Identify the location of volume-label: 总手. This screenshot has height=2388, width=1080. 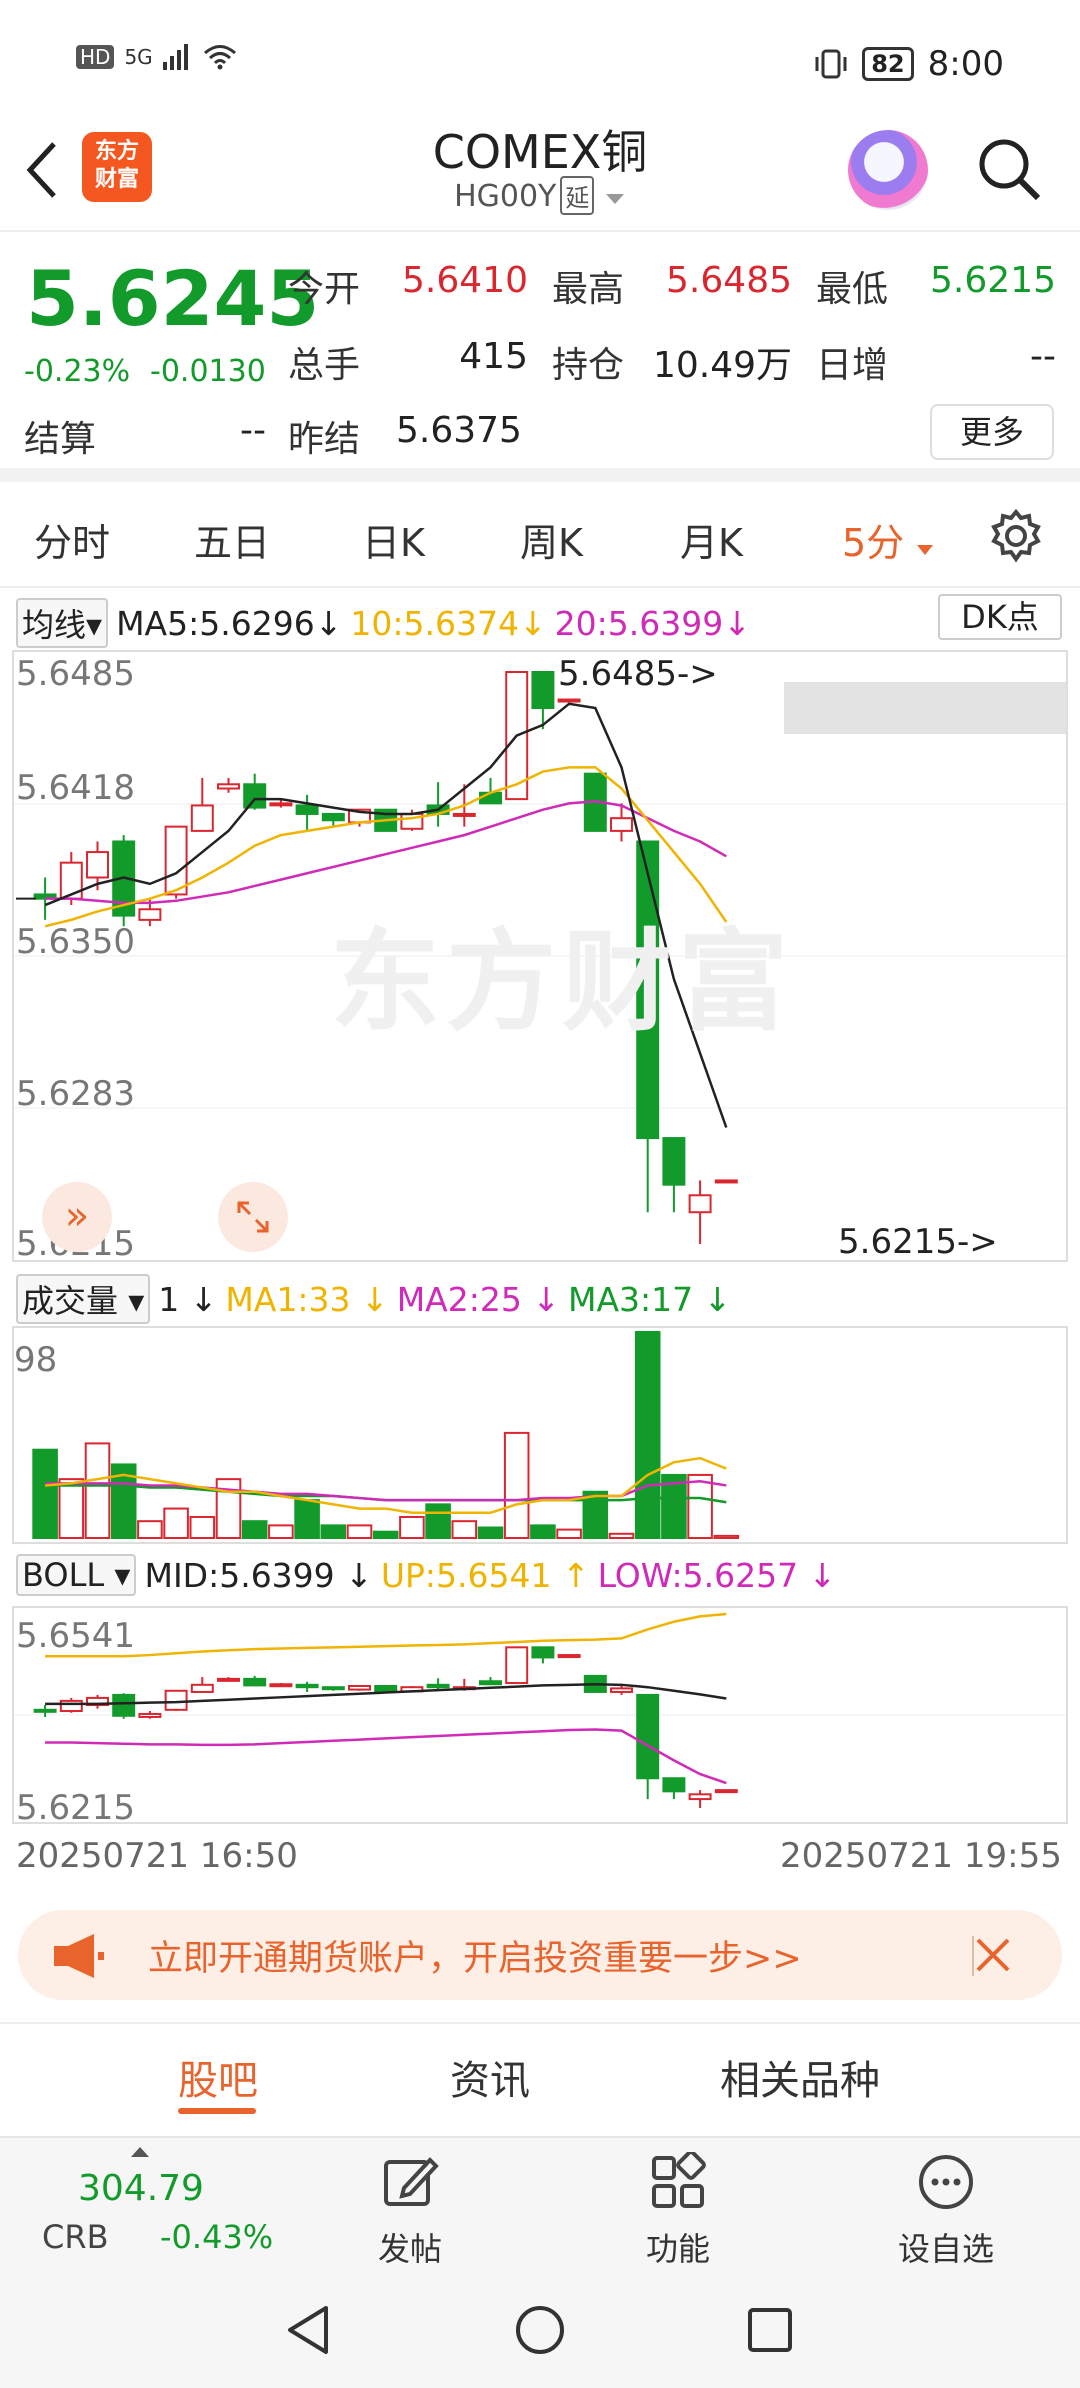
(324, 365).